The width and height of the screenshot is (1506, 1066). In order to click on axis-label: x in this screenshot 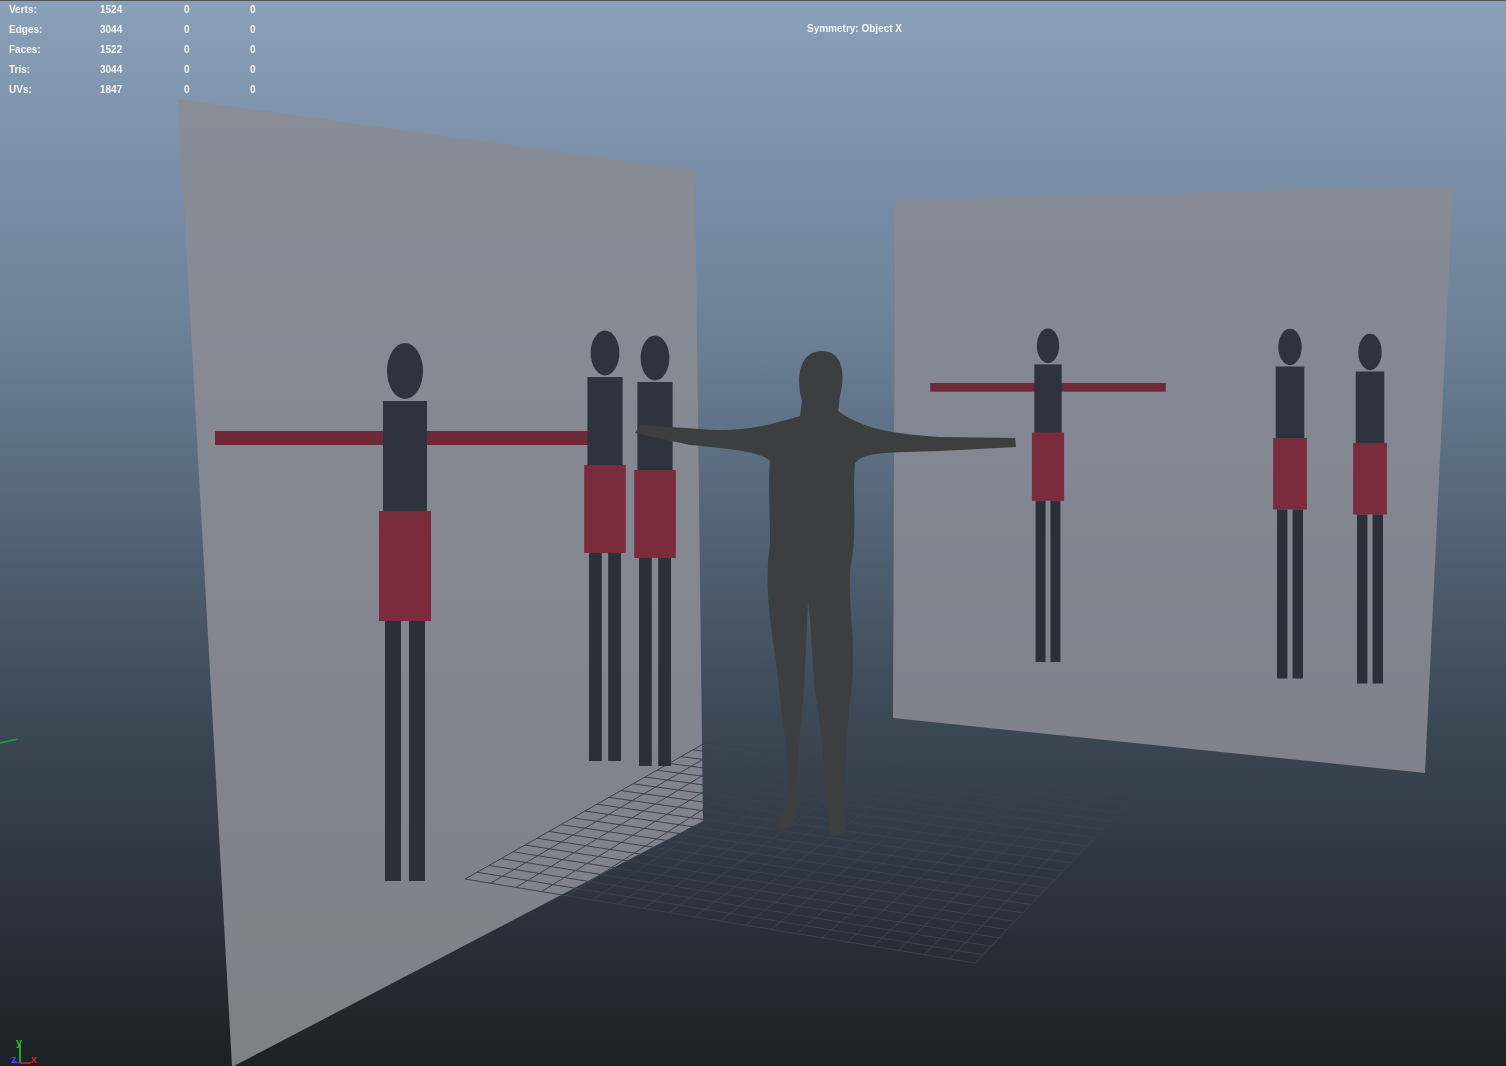, I will do `click(34, 1059)`.